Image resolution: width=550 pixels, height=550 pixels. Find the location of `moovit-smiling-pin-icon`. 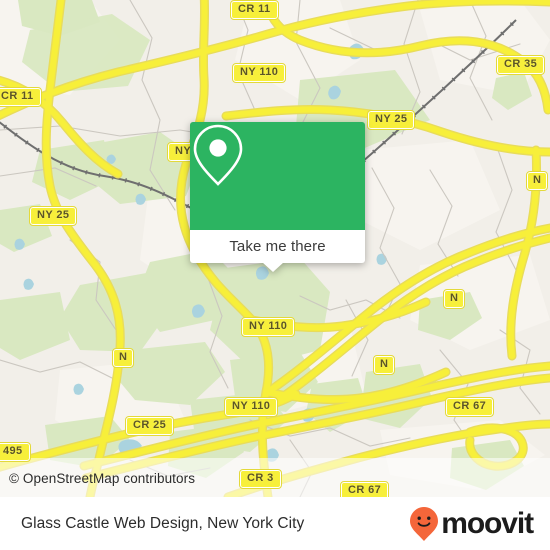

moovit-smiling-pin-icon is located at coordinates (424, 523).